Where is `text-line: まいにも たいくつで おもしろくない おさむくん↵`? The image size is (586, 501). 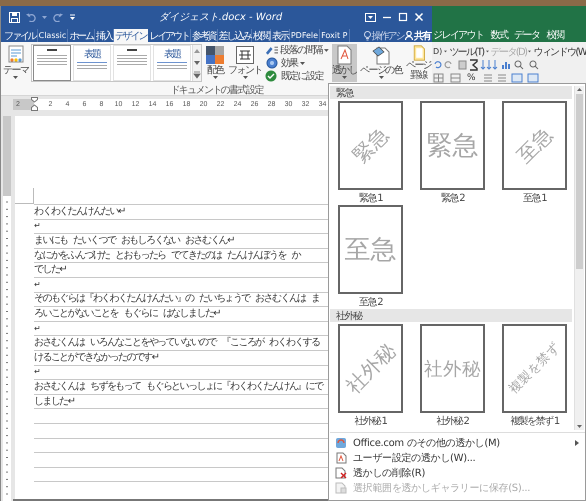
text-line: まいにも たいくつで おもしろくない おさむくん↵ is located at coordinates (134, 240).